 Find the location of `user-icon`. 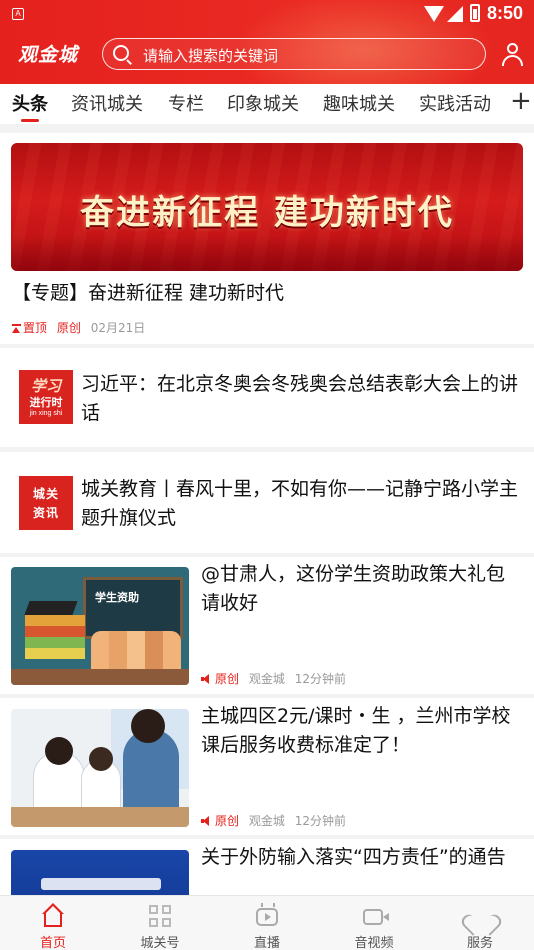

user-icon is located at coordinates (513, 55).